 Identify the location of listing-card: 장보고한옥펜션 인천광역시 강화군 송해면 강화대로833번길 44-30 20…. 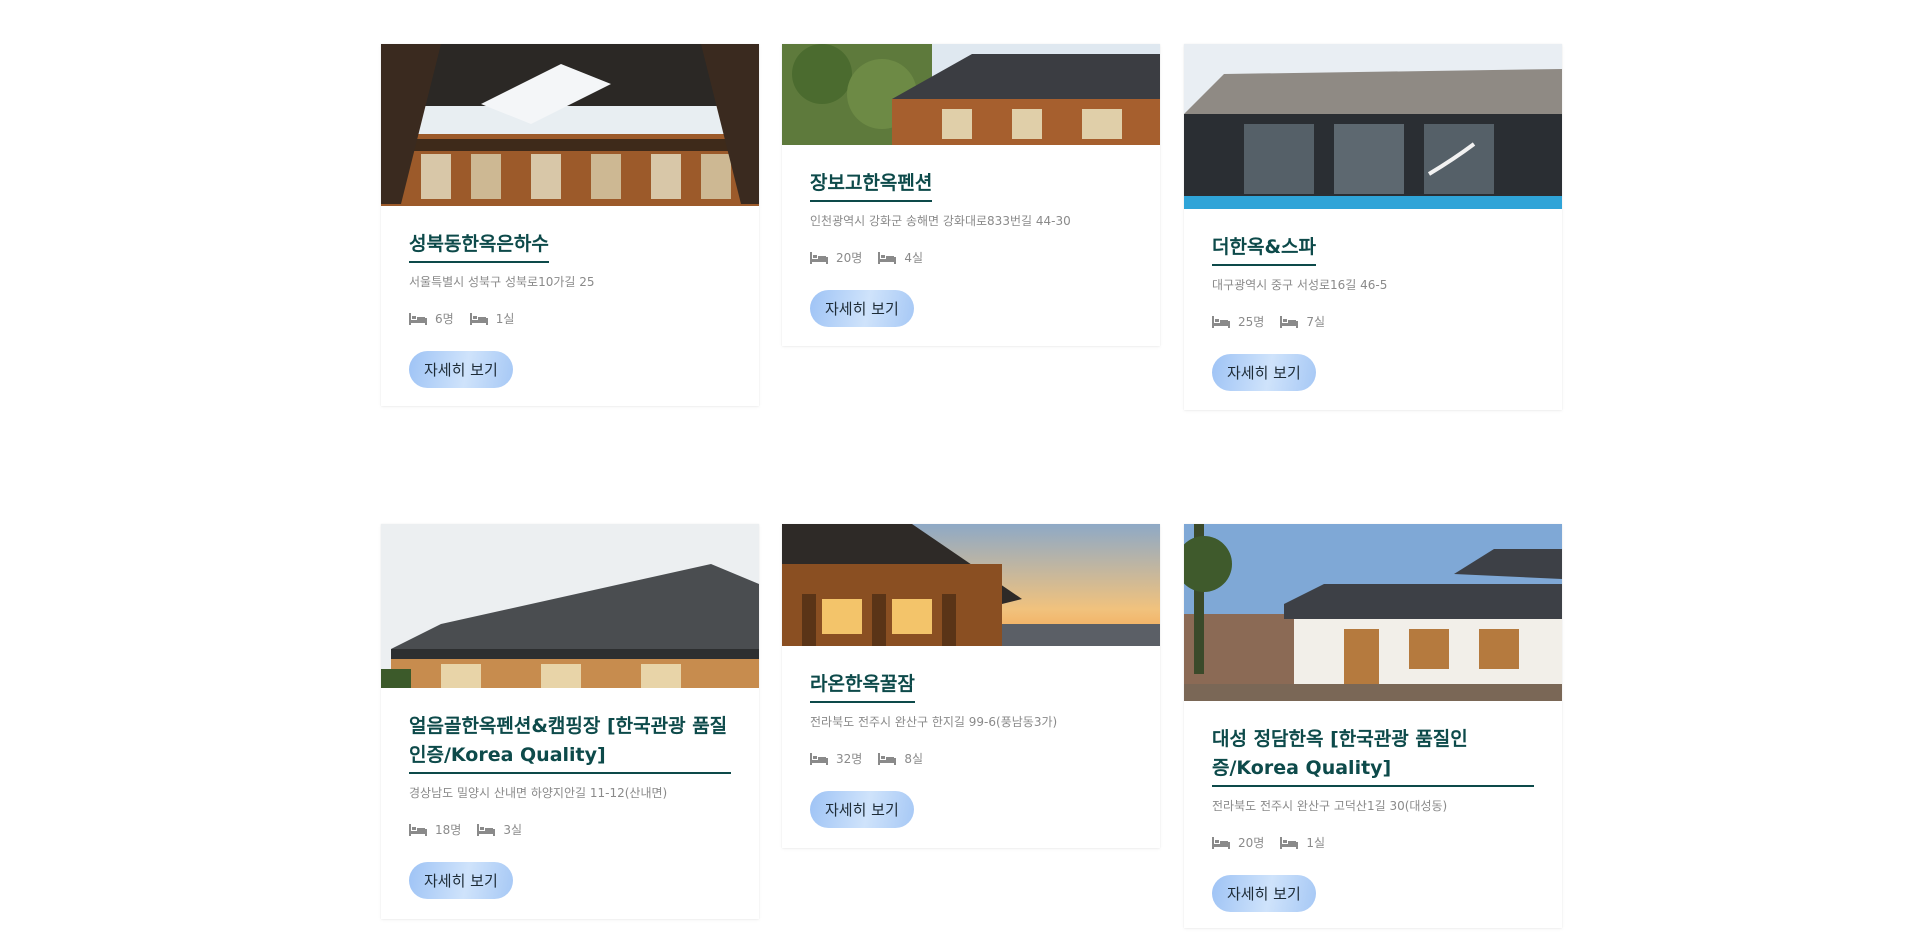
(971, 195).